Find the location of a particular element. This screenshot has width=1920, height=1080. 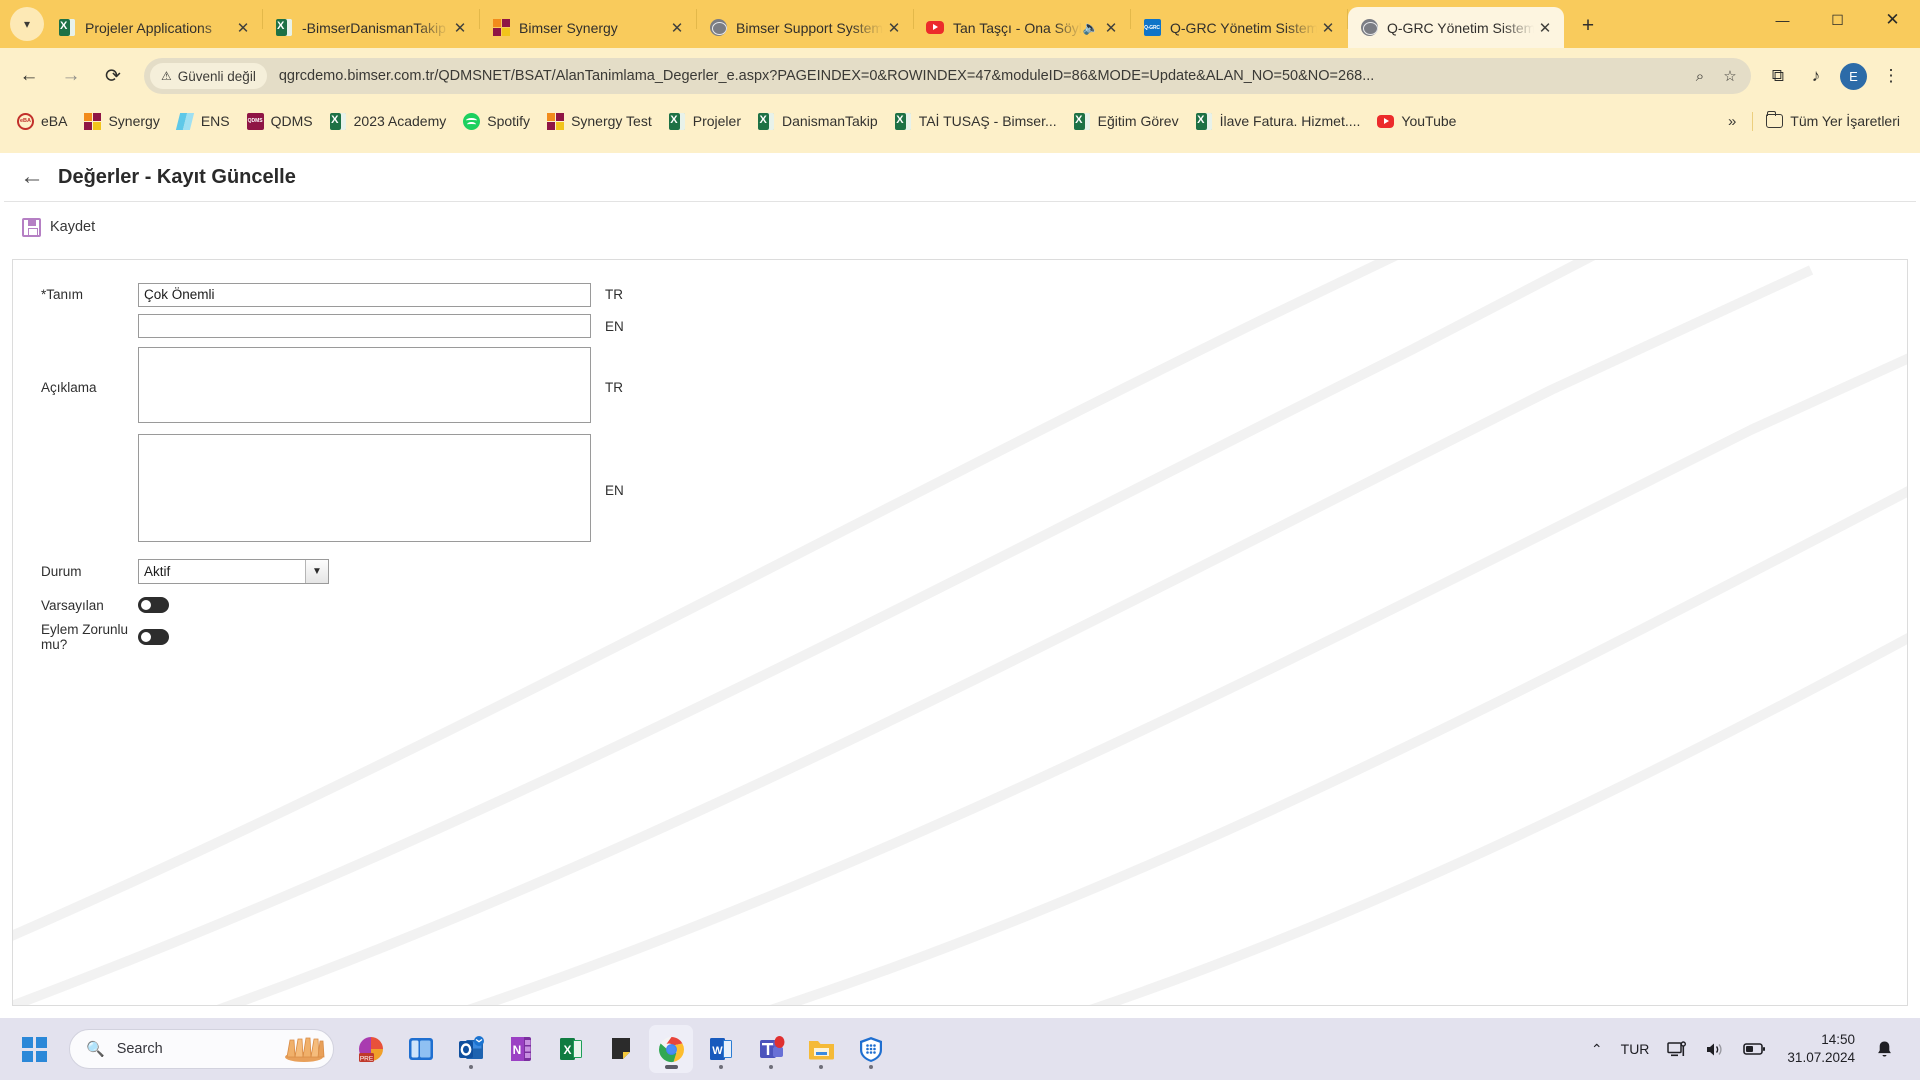

bookmark-label: Projeler is located at coordinates (716, 121).